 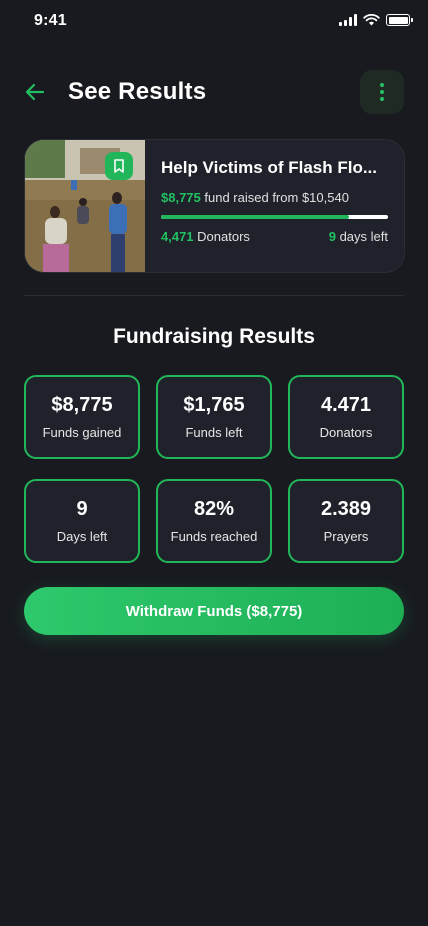 I want to click on arrow-left-icon, so click(x=35, y=92).